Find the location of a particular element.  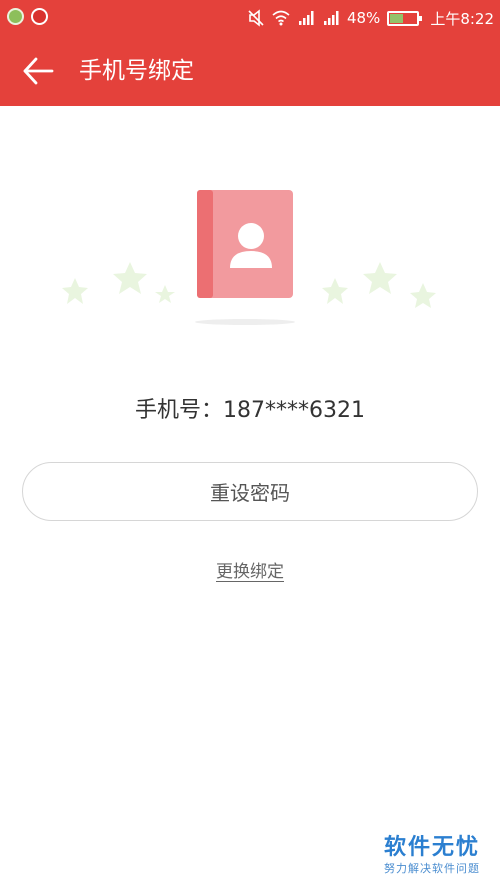

bound-phone-number: 手机号：187****6321 is located at coordinates (250, 410).